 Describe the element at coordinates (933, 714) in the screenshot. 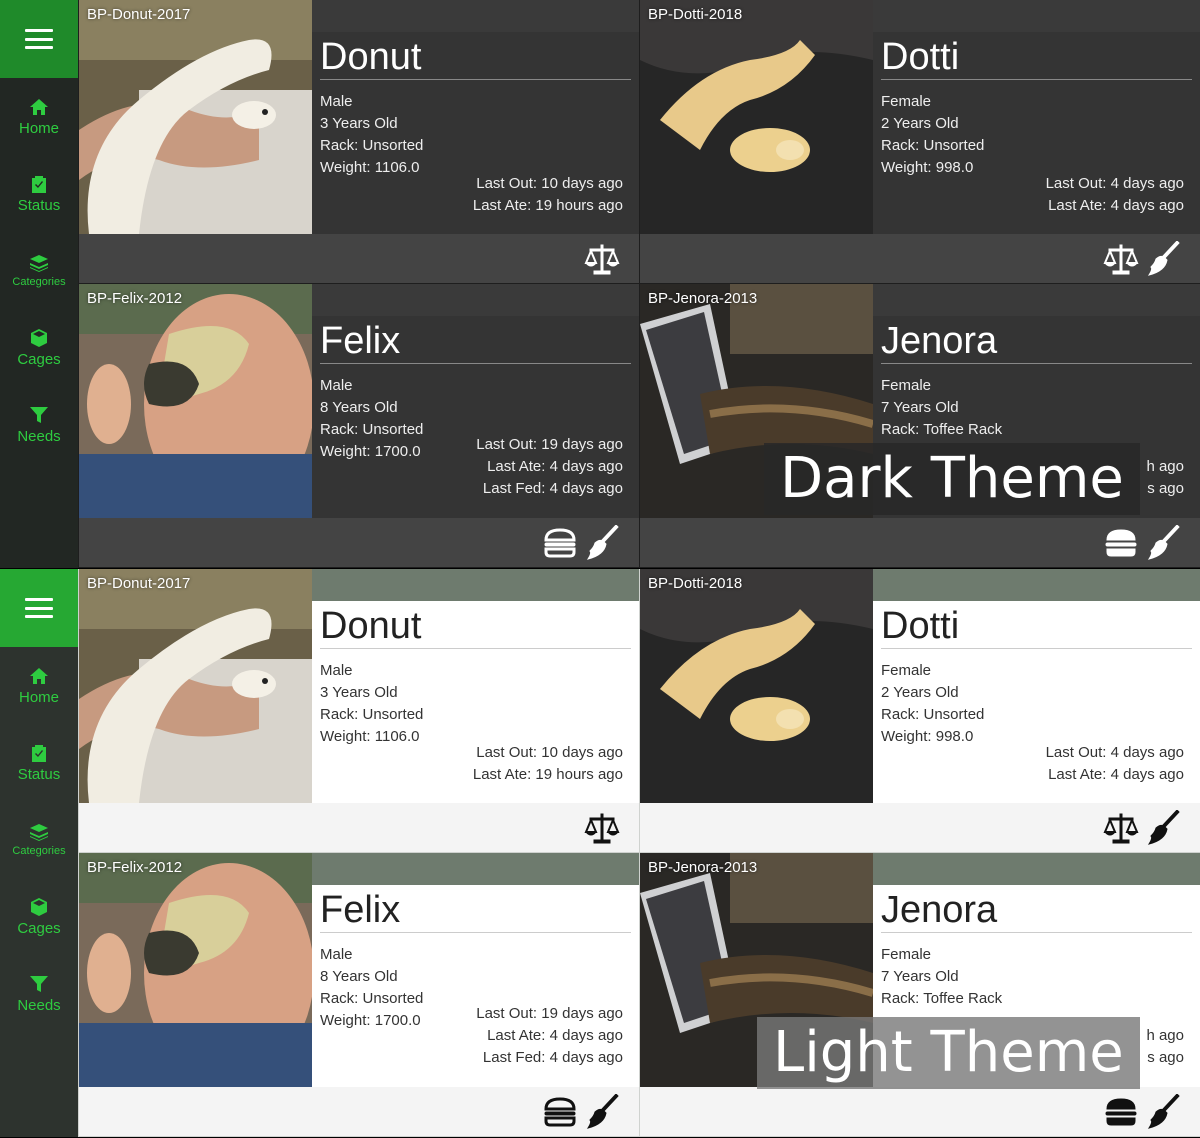

I see `animal-rack: Rack: Unsorted` at that location.